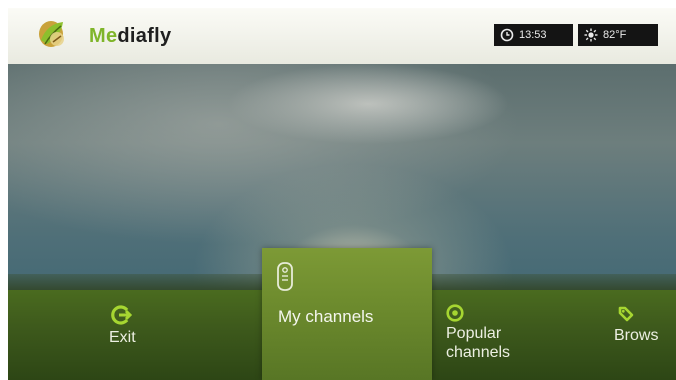 The width and height of the screenshot is (676, 380). I want to click on menu-item-browse: Brows, so click(636, 324).